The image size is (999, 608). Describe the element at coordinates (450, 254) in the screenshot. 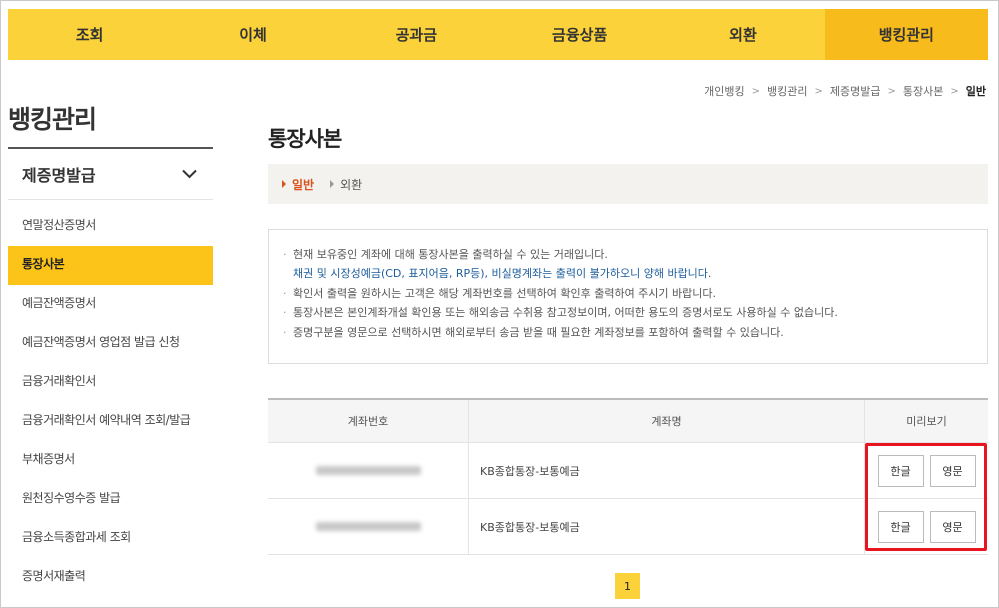

I see `notice-text: 현재 보유중인 계좌에 대해 통장사본을 출력하실 수 있는 거래입니다.` at that location.